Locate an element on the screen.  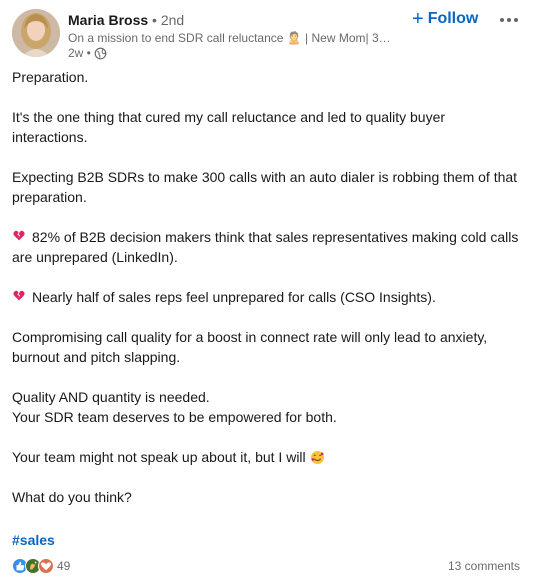
reaction-count: 49 is located at coordinates (63, 566).